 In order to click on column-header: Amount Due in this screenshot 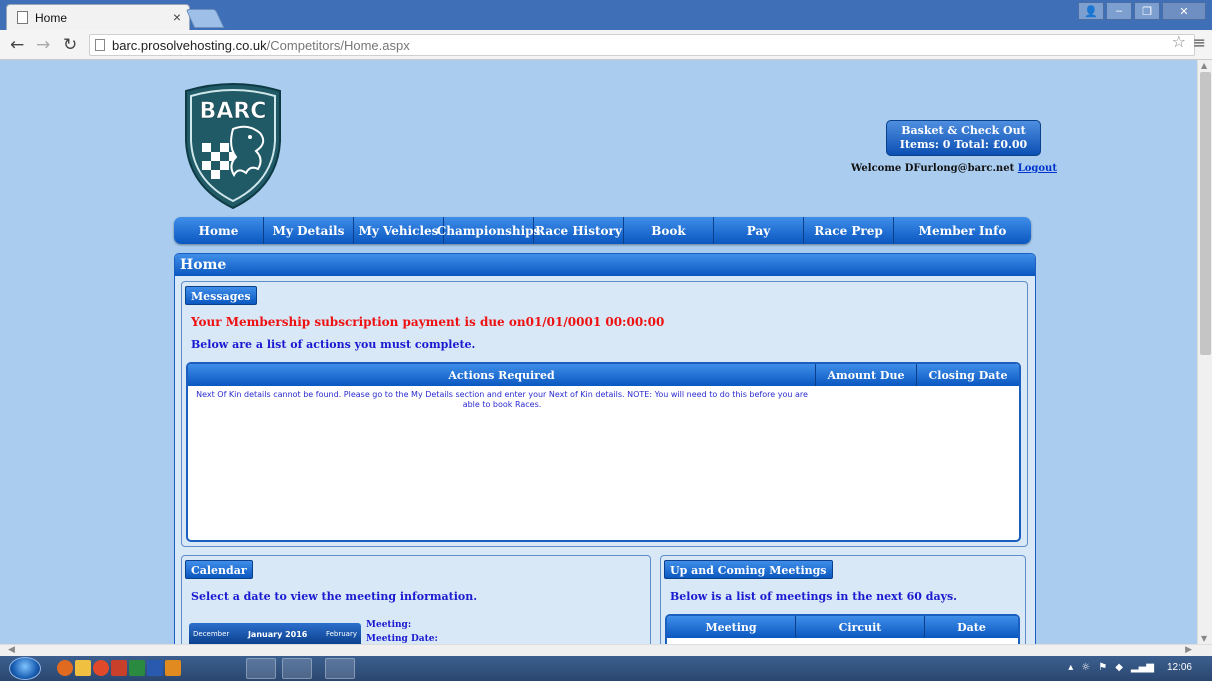, I will do `click(866, 375)`.